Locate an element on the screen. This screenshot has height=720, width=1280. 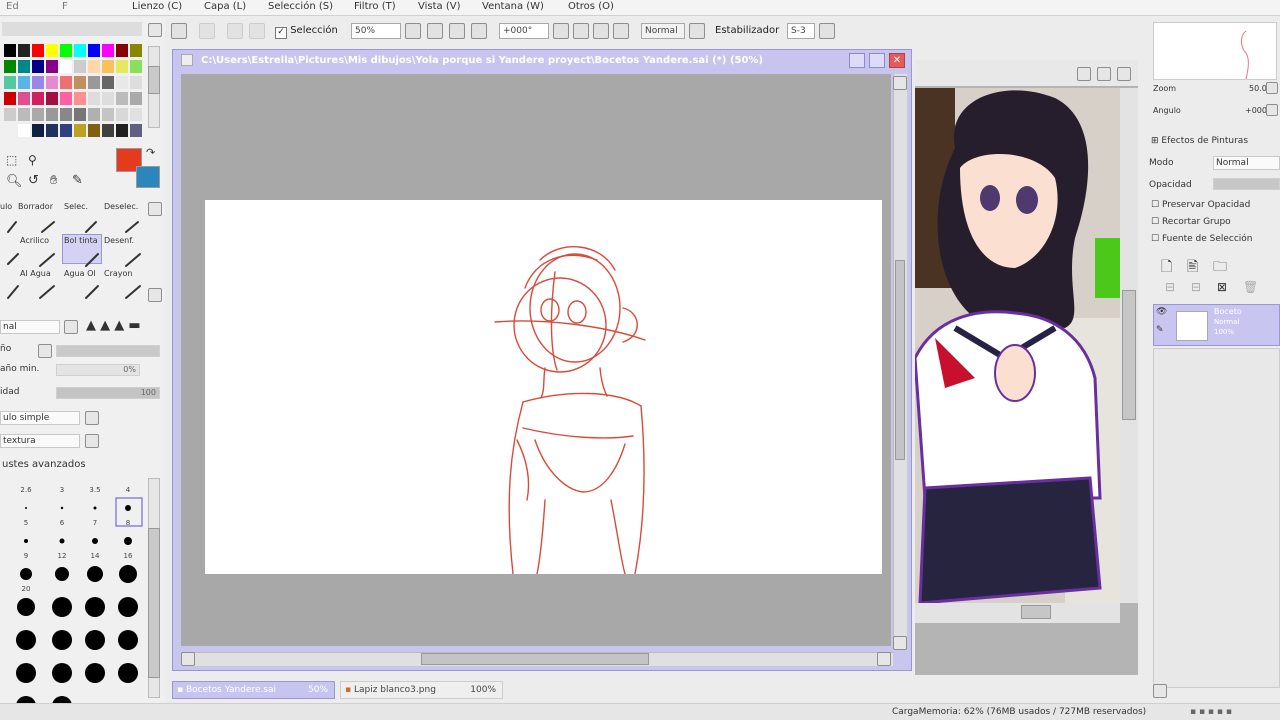
panel-scroll-button is located at coordinates (155, 30).